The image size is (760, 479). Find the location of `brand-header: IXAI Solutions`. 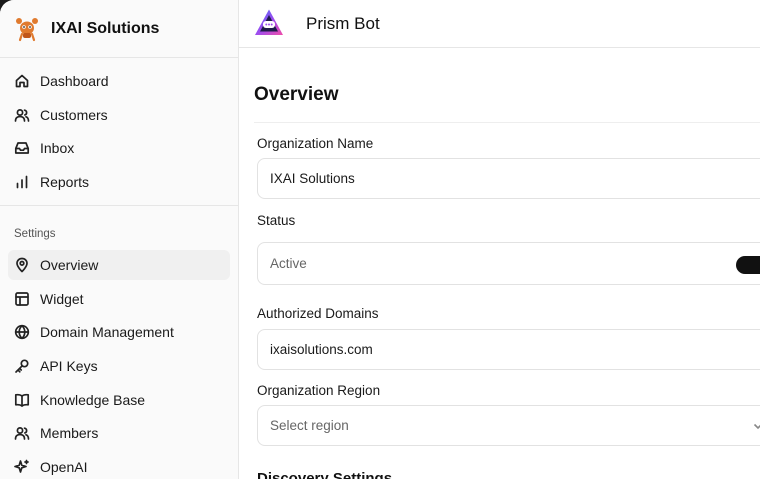

brand-header: IXAI Solutions is located at coordinates (119, 29).